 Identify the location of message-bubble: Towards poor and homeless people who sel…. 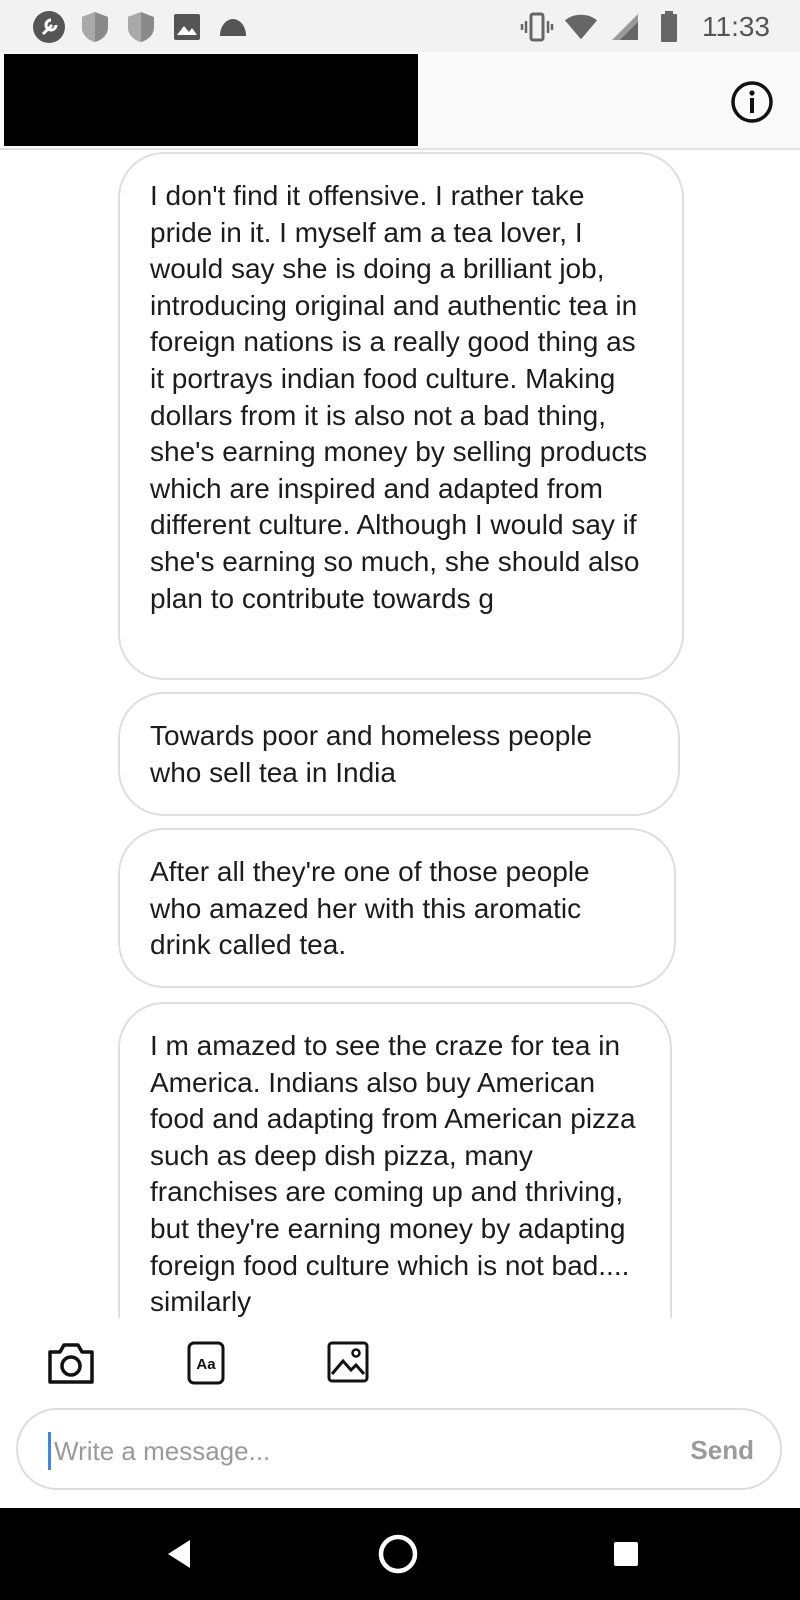
(399, 754).